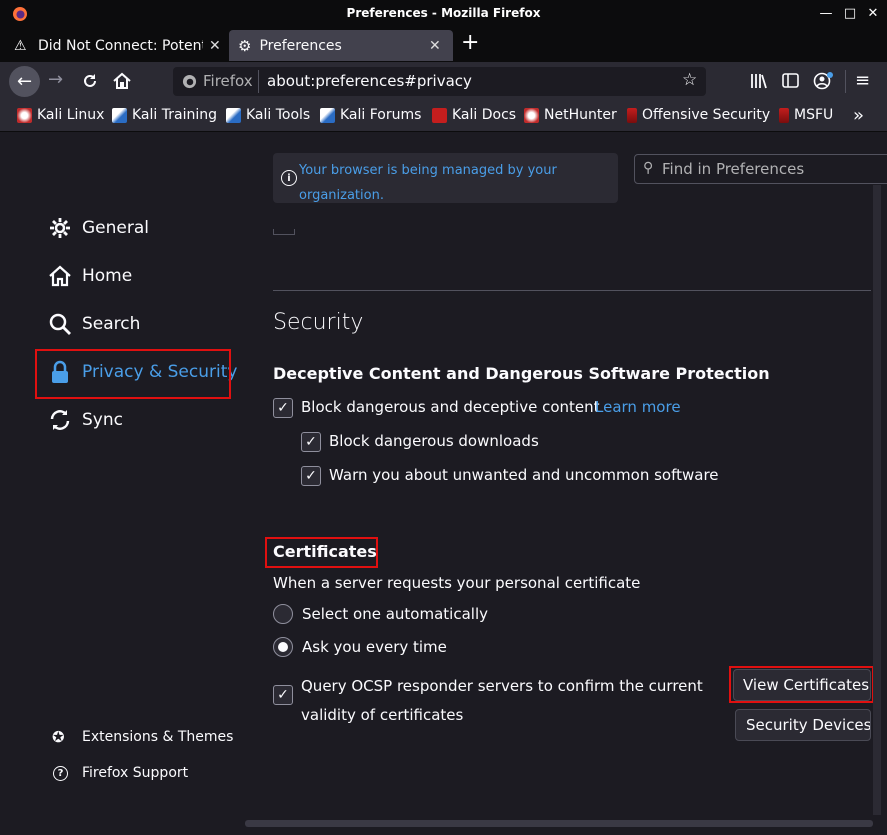 The height and width of the screenshot is (835, 887). I want to click on ocsp-checkbox: ✓, so click(283, 695).